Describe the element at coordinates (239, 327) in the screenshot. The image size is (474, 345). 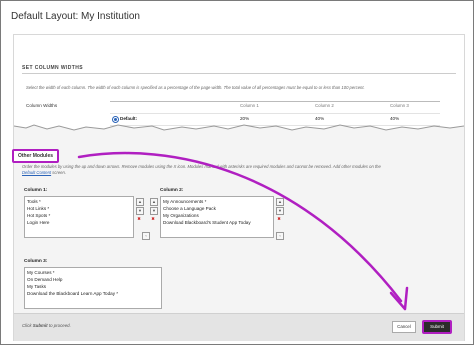
I see `submit-footer: Click Submit to proceed. Cancel Submit` at that location.